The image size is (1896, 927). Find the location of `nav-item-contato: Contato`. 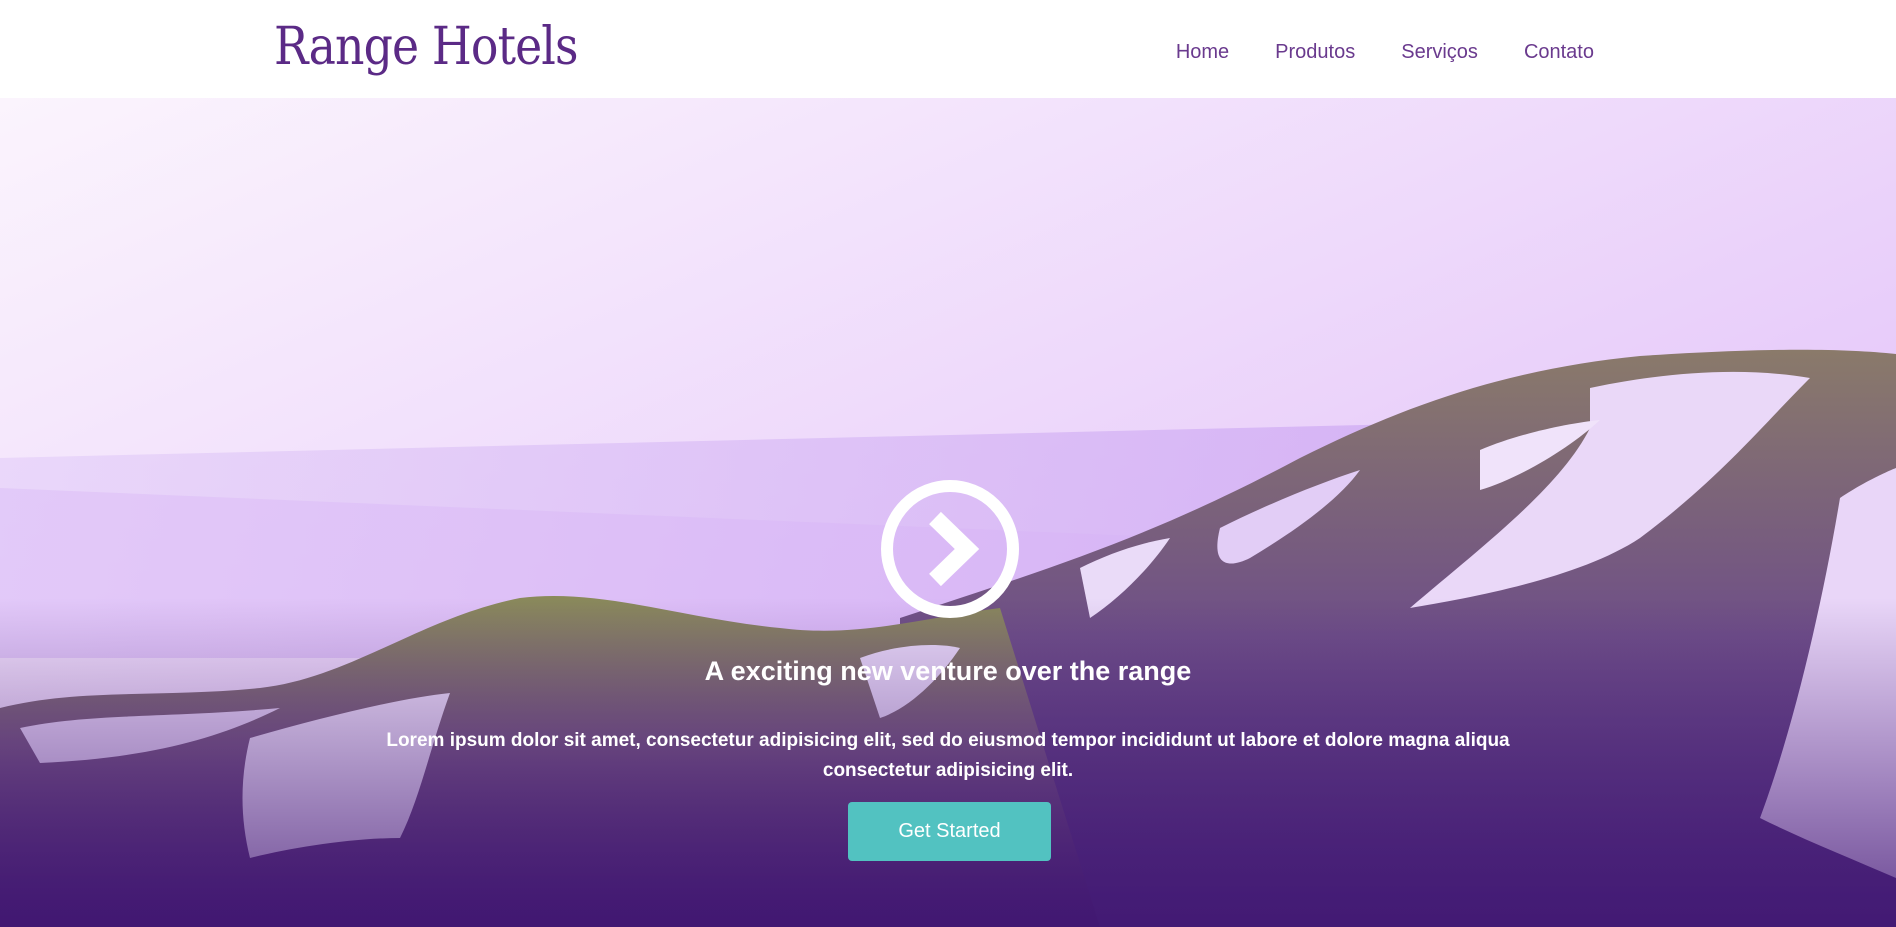

nav-item-contato: Contato is located at coordinates (1559, 52).